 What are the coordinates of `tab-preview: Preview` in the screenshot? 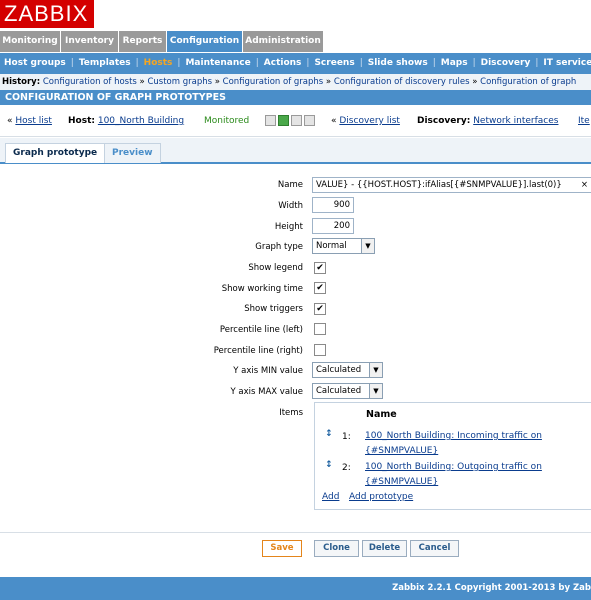 It's located at (132, 153).